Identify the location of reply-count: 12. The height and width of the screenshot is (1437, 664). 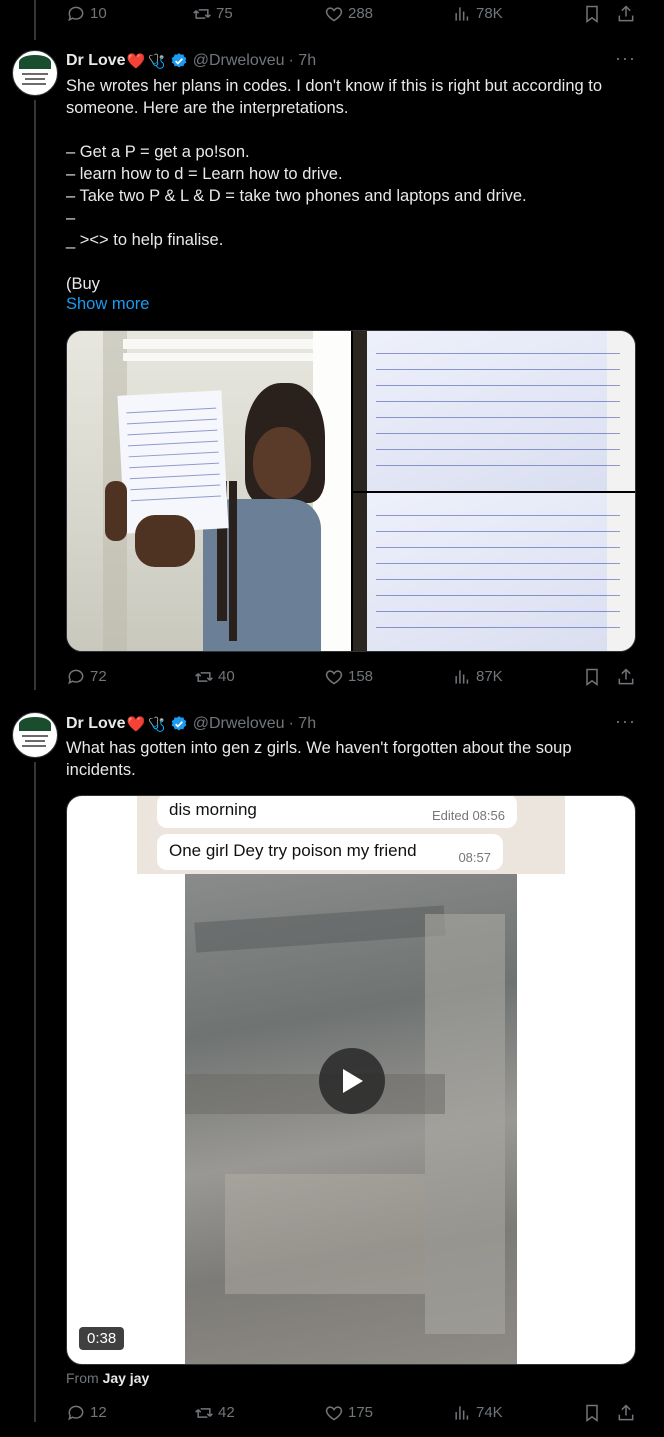
(98, 1412).